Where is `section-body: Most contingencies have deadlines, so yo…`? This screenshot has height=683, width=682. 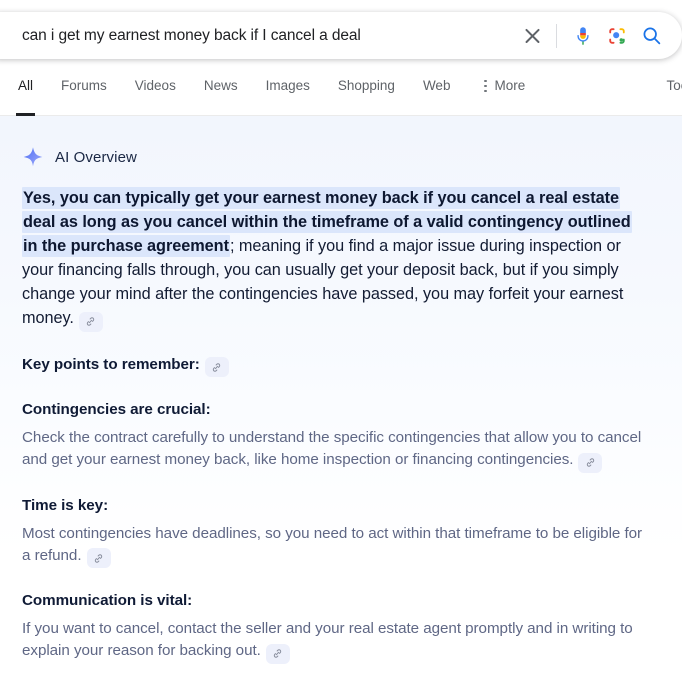
section-body: Most contingencies have deadlines, so yo… is located at coordinates (335, 545).